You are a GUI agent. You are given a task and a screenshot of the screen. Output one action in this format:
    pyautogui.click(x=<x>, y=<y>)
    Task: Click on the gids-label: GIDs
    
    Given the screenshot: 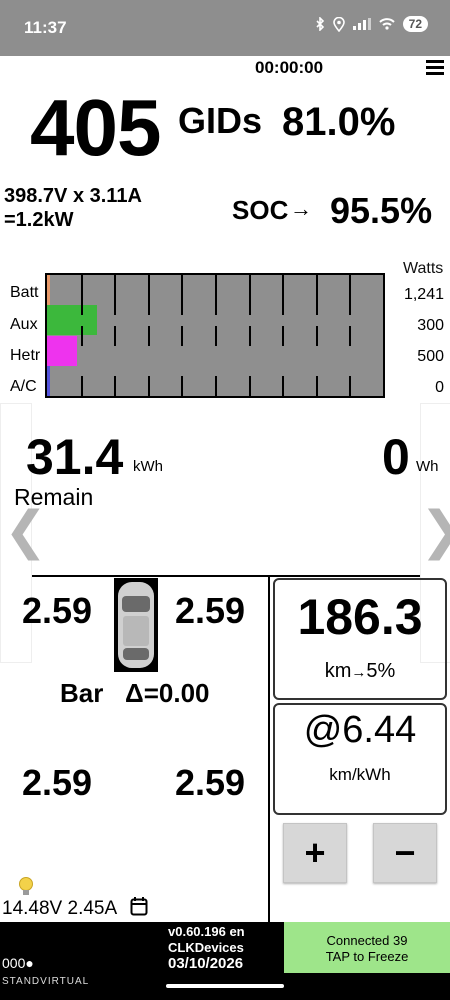 What is the action you would take?
    pyautogui.click(x=220, y=120)
    